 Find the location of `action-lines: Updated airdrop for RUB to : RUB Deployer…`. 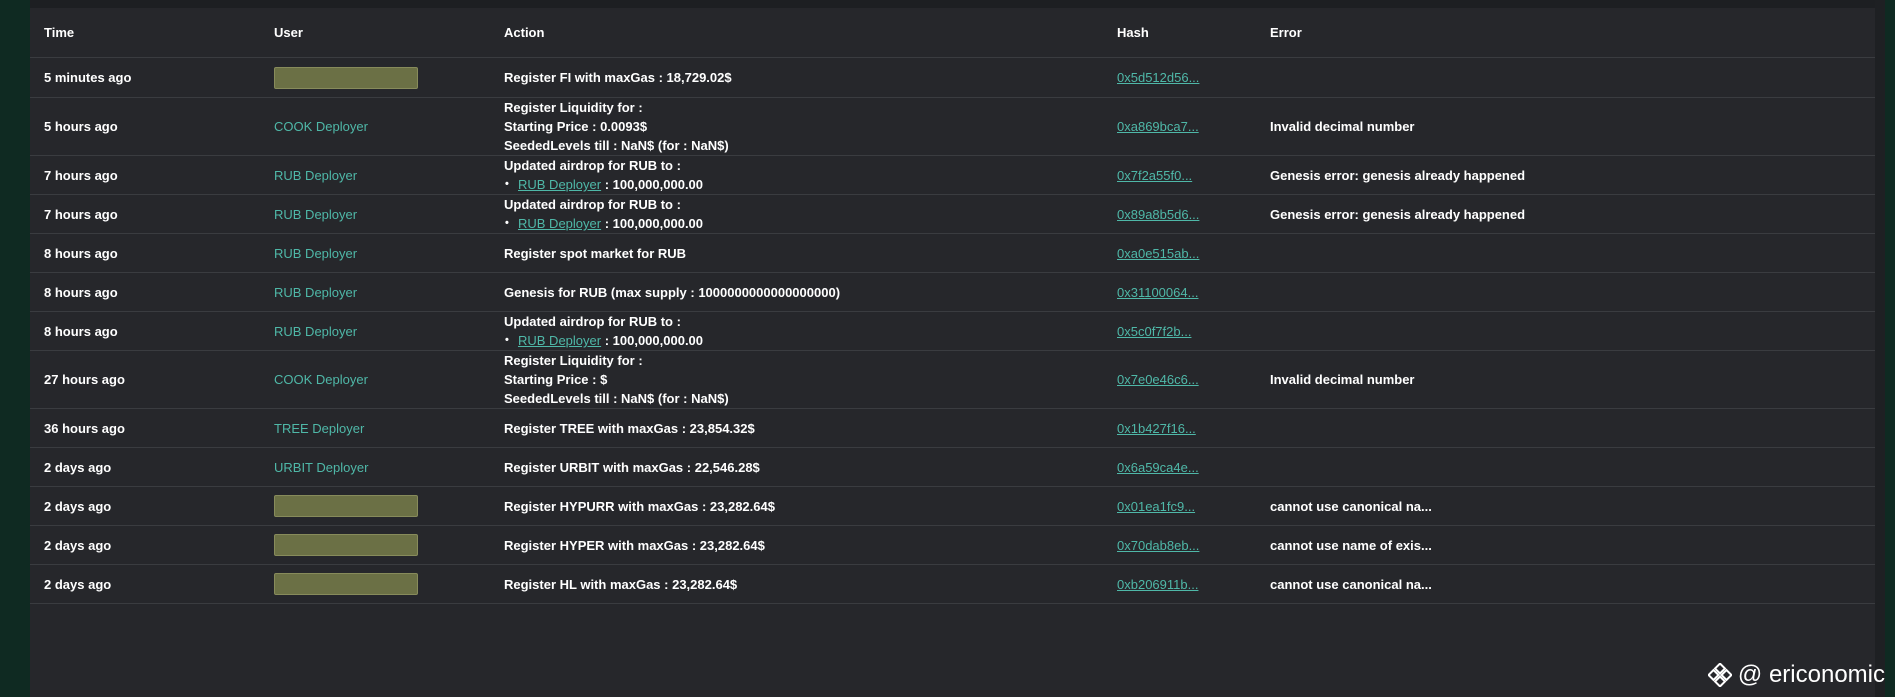

action-lines: Updated airdrop for RUB to : RUB Deployer… is located at coordinates (803, 214).